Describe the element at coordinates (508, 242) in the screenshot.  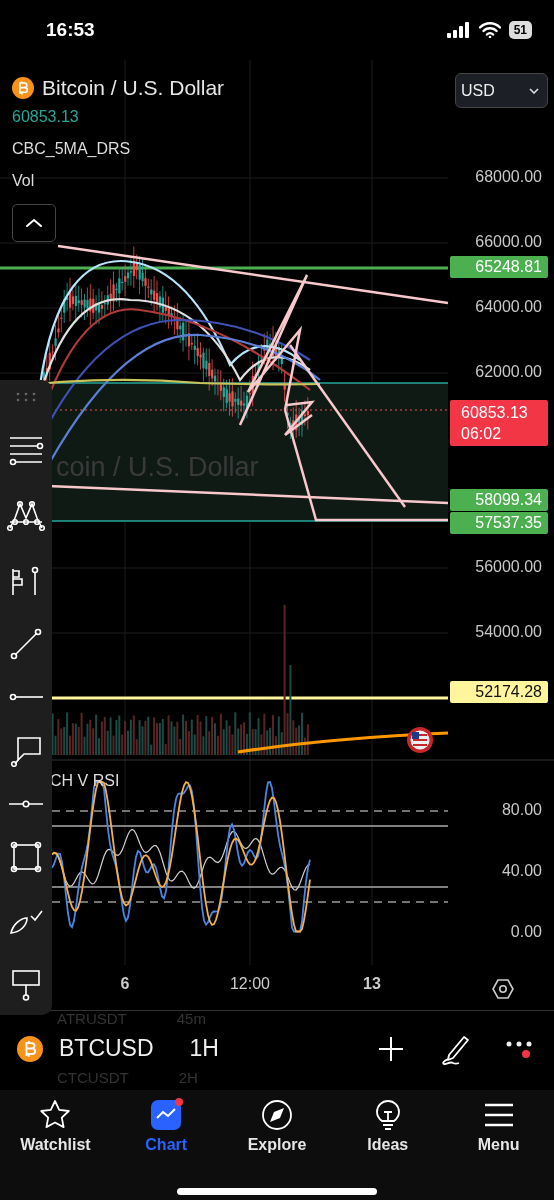
I see `price-axis-label: 66000.00` at that location.